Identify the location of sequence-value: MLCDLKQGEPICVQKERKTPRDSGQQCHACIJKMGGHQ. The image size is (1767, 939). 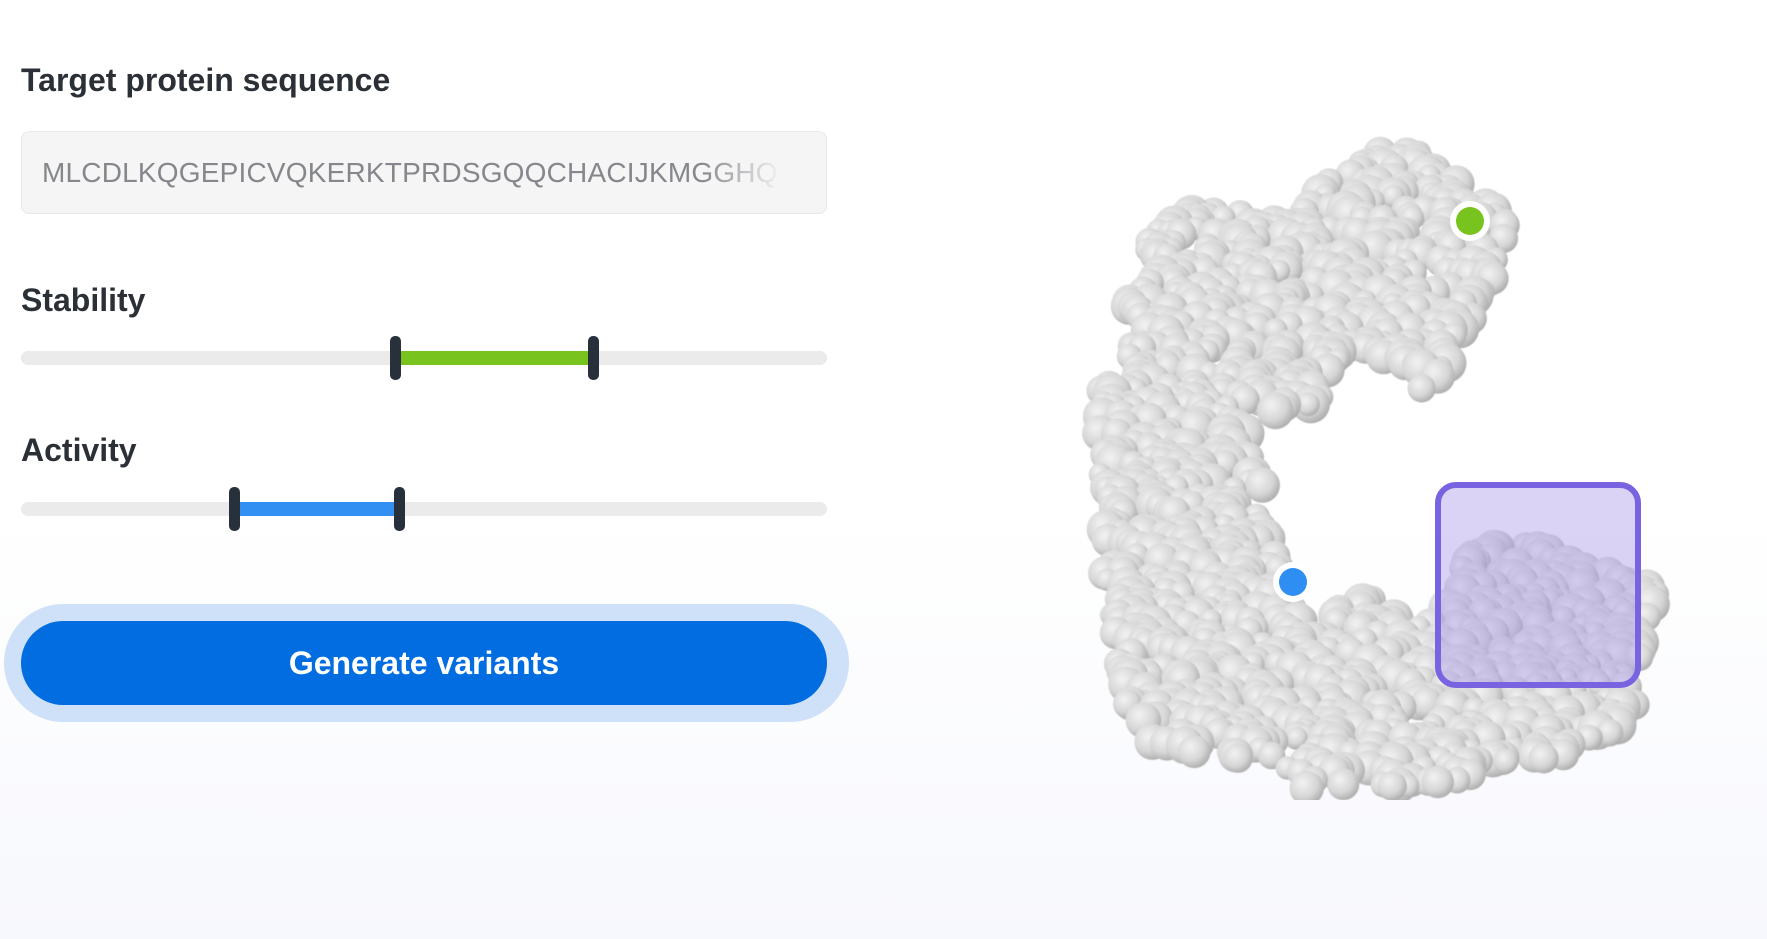
(410, 172).